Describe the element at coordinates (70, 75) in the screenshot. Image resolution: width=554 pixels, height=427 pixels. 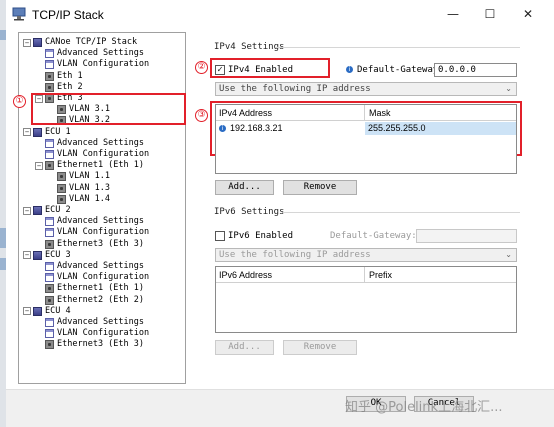
I see `tree-node-label: Eth 1` at that location.